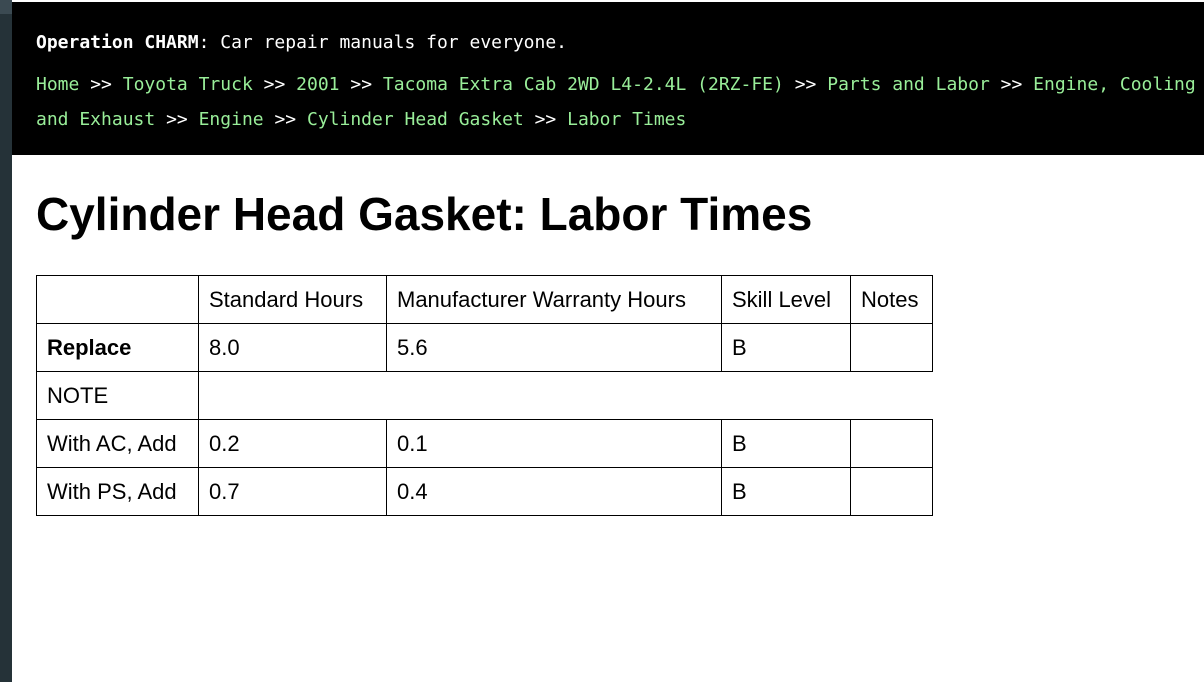 This screenshot has width=1204, height=682. Describe the element at coordinates (188, 84) in the screenshot. I see `breadcrumb-make: Toyota Truck` at that location.